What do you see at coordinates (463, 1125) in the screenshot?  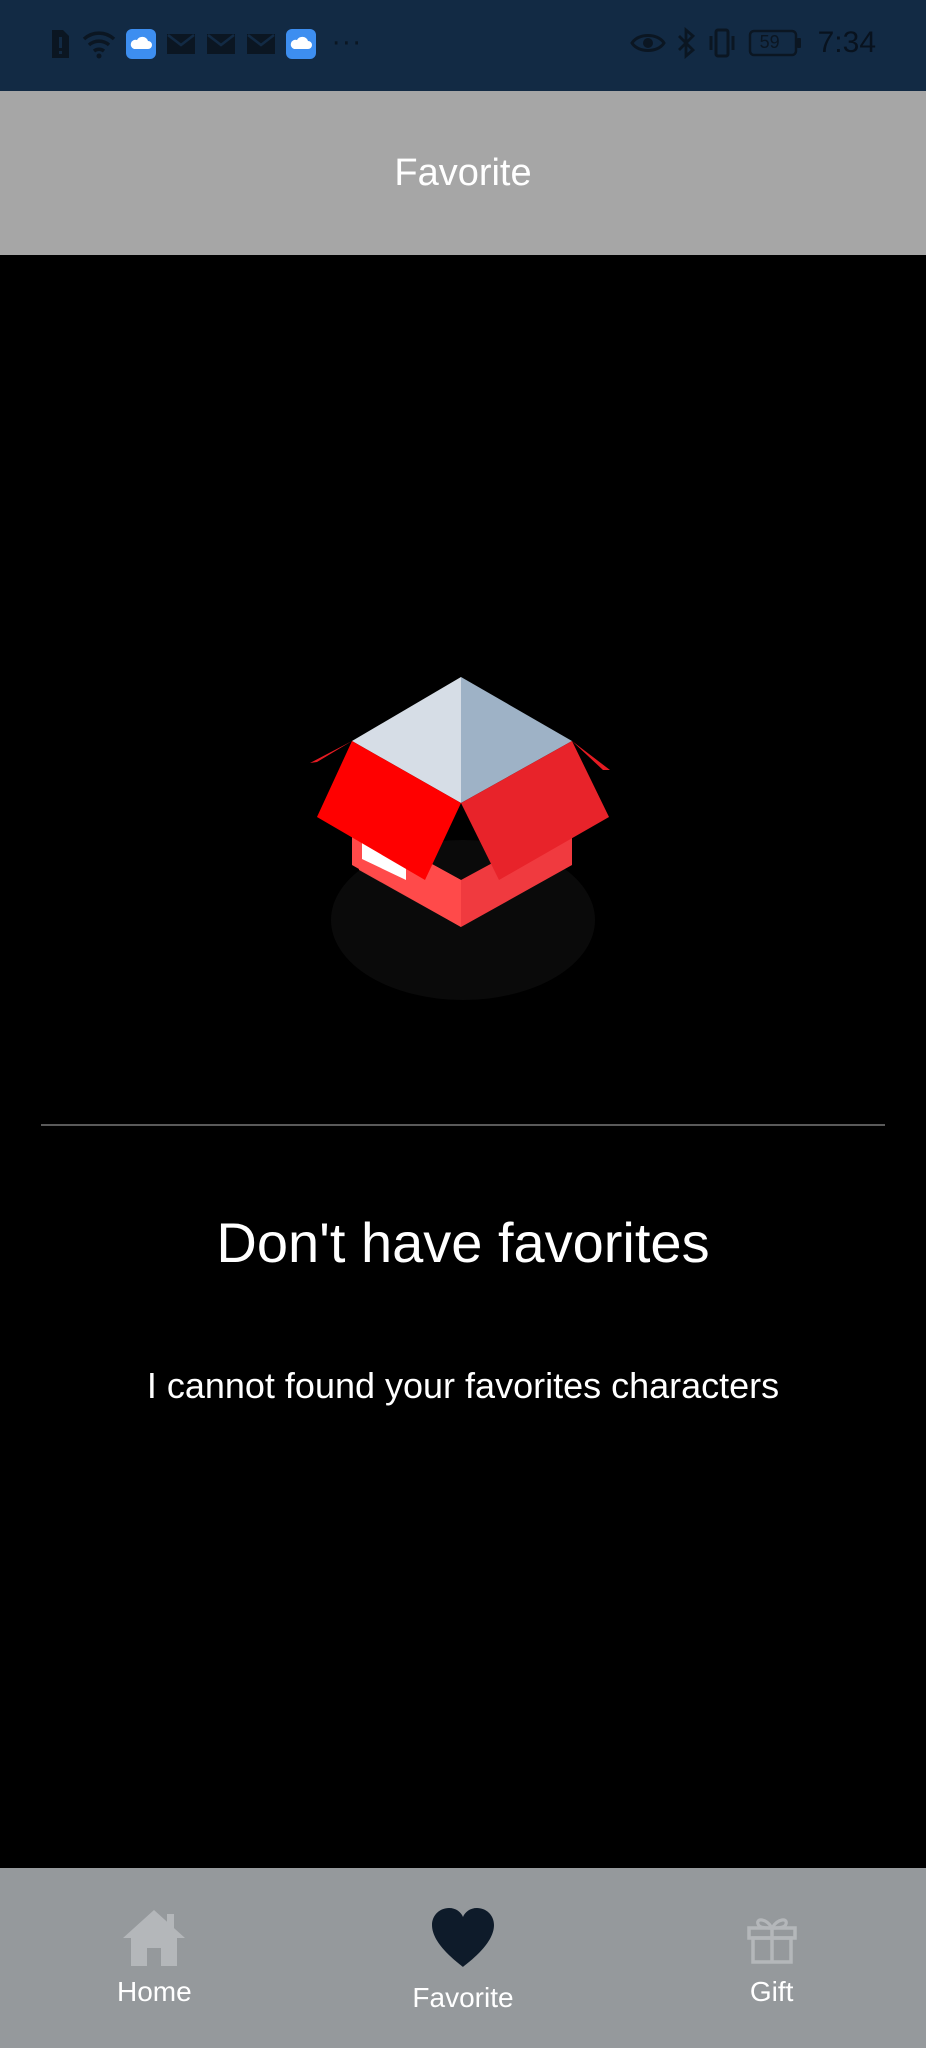 I see `divider` at bounding box center [463, 1125].